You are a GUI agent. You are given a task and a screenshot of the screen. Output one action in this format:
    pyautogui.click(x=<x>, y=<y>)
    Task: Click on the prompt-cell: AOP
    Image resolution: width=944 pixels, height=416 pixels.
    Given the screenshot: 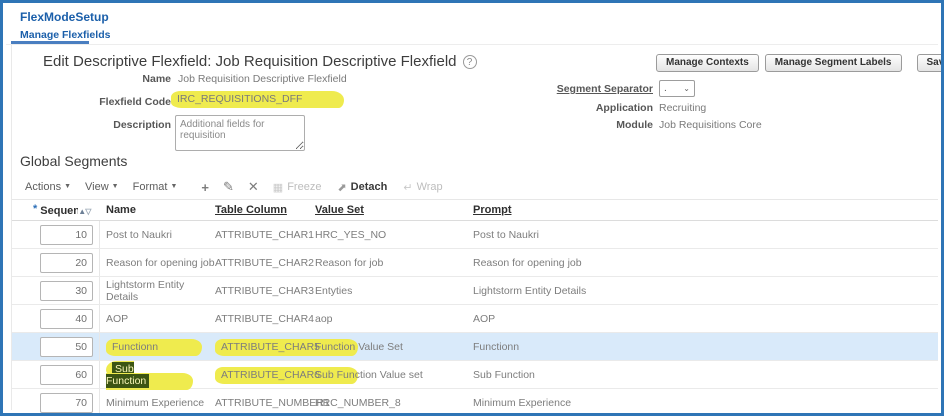 What is the action you would take?
    pyautogui.click(x=705, y=319)
    